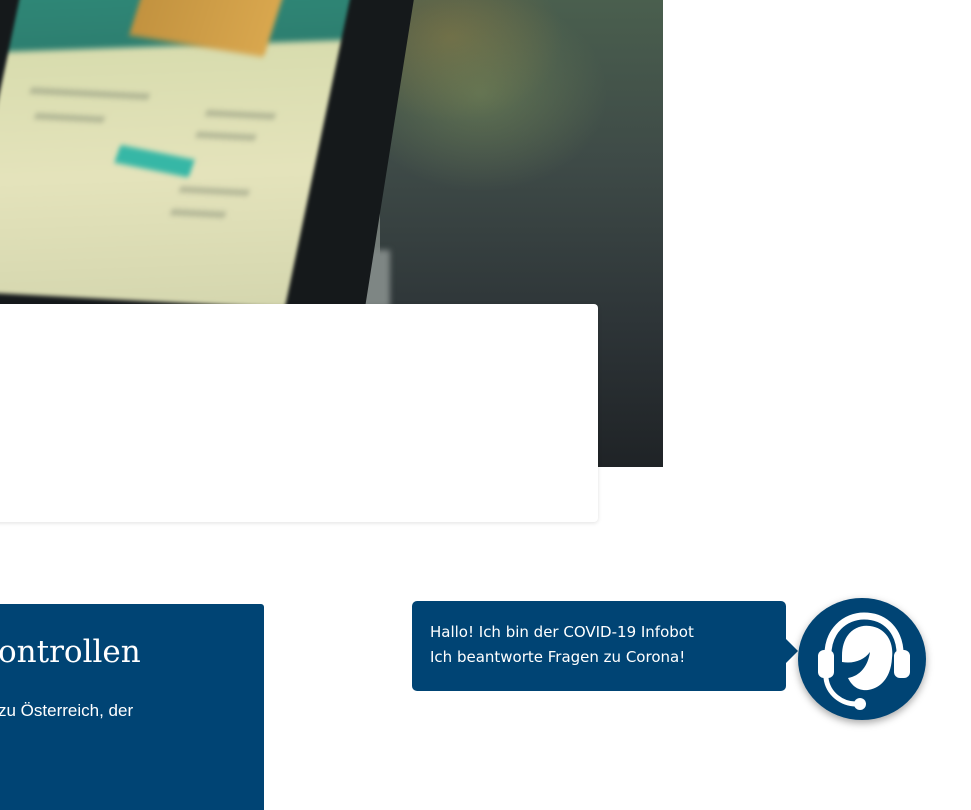 This screenshot has width=971, height=810. I want to click on chatbot-launcher-button, so click(862, 659).